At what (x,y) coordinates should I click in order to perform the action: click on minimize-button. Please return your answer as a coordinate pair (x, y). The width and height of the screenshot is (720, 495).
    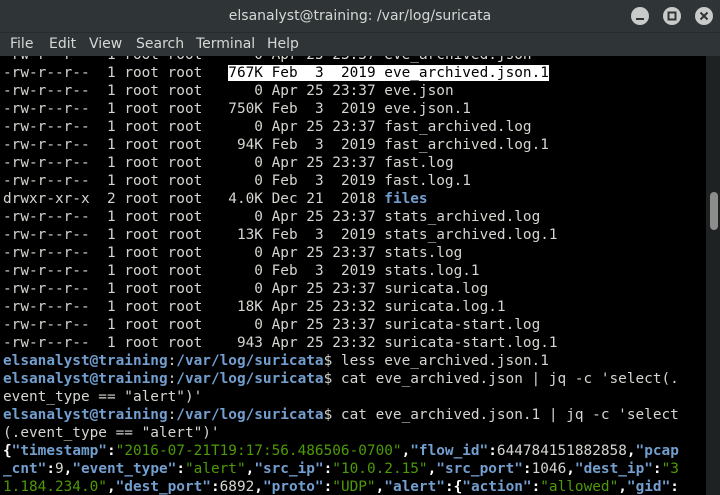
    Looking at the image, I should click on (640, 16).